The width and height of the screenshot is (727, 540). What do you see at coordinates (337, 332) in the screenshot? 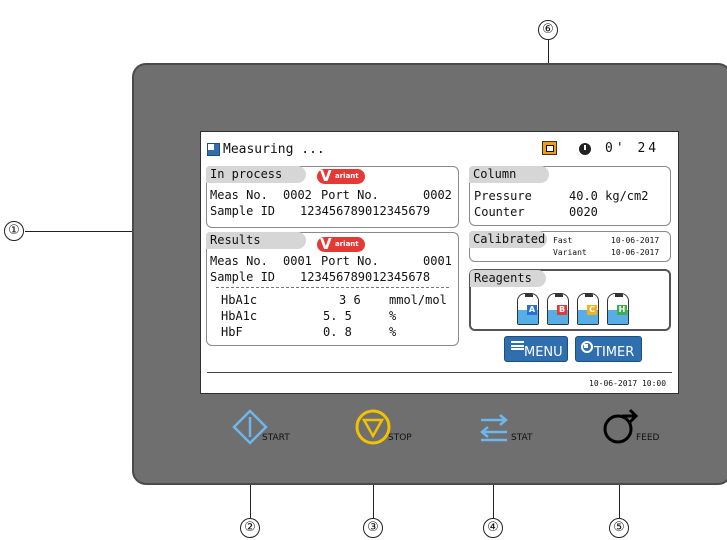
I see `result-row-value: 0. 8` at bounding box center [337, 332].